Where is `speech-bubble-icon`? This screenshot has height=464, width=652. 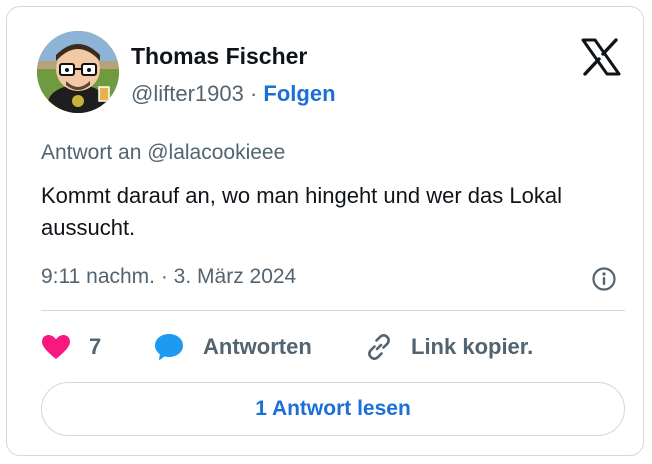 speech-bubble-icon is located at coordinates (169, 347).